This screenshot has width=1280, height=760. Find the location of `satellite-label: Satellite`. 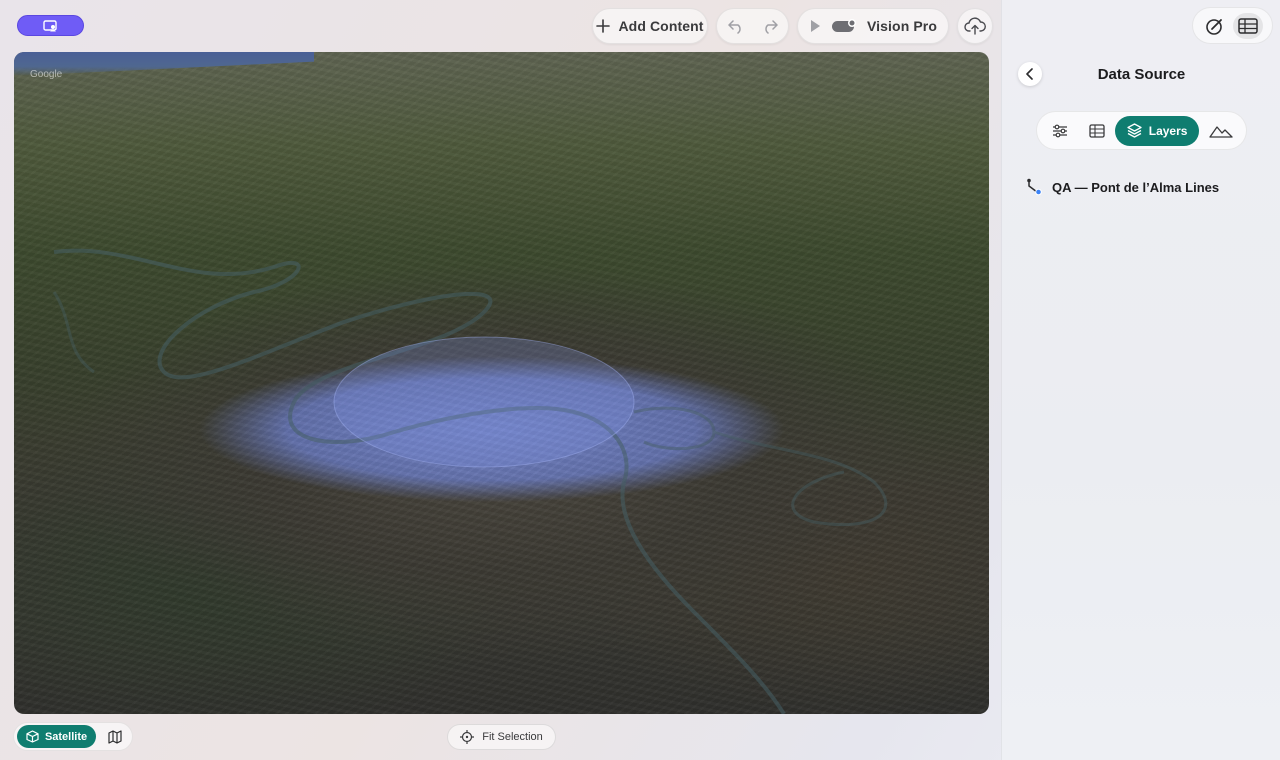

satellite-label: Satellite is located at coordinates (66, 736).